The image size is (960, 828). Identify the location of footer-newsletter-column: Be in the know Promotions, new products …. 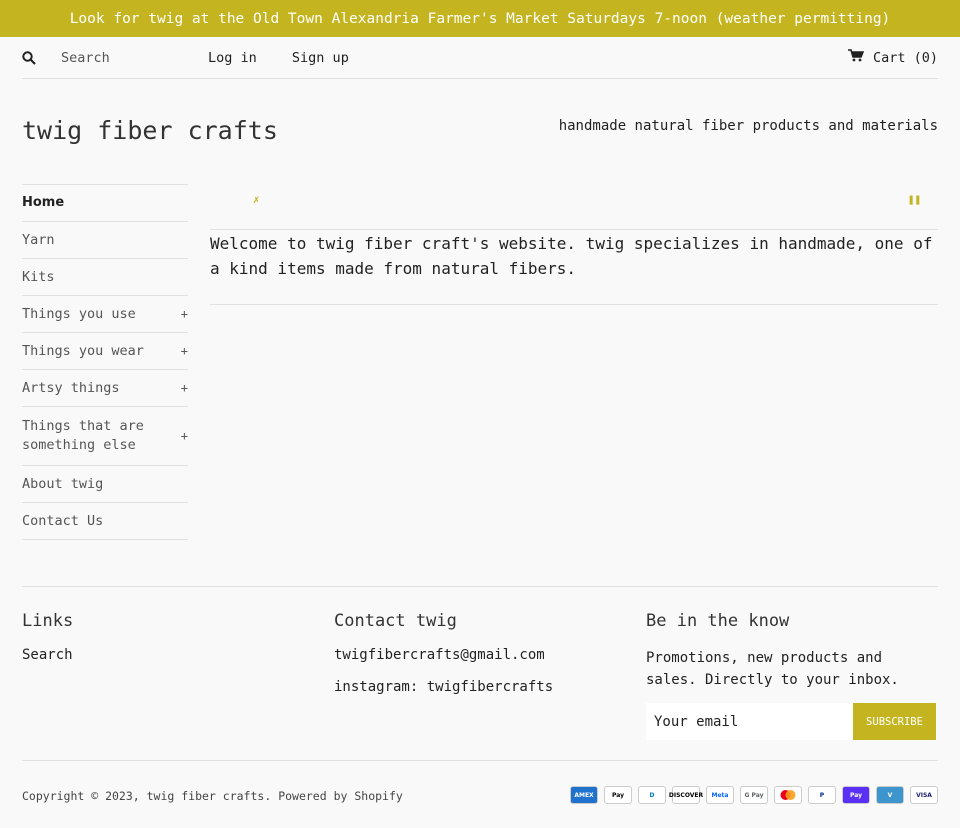
(792, 675).